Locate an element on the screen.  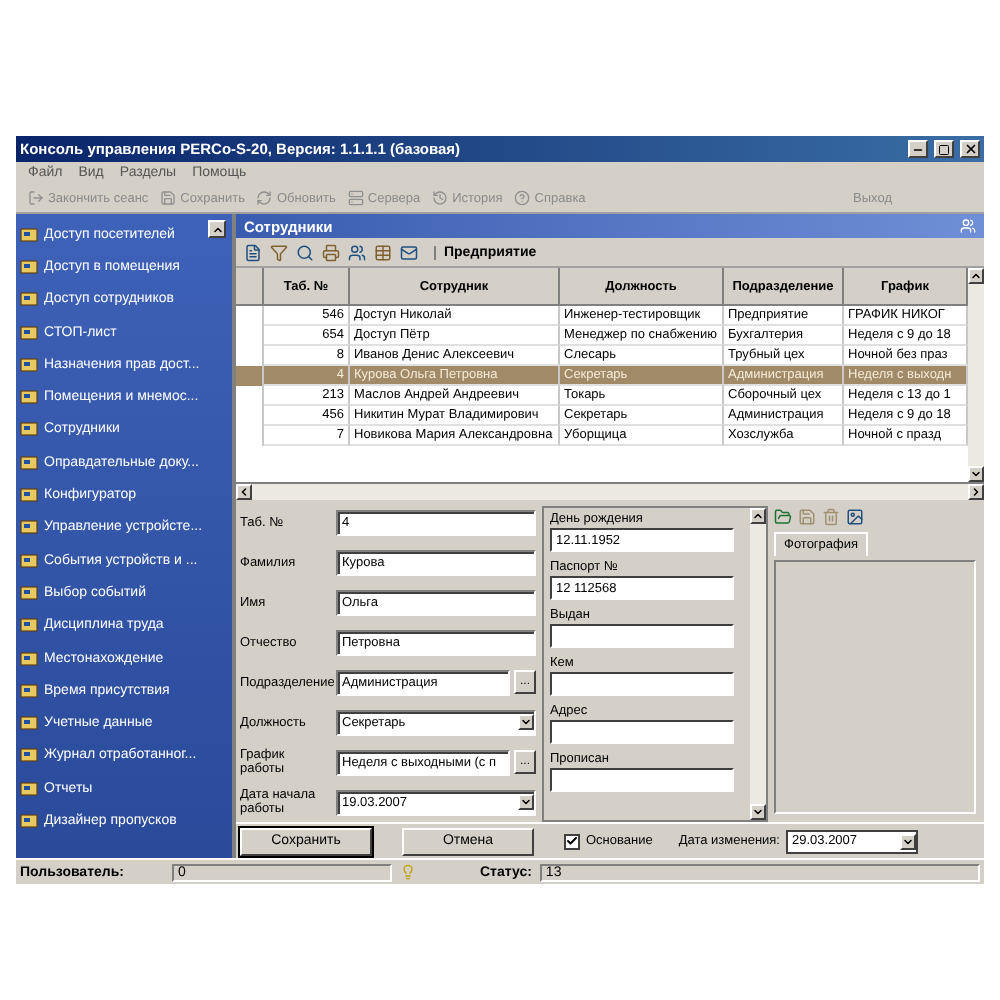
history-icon is located at coordinates (440, 198).